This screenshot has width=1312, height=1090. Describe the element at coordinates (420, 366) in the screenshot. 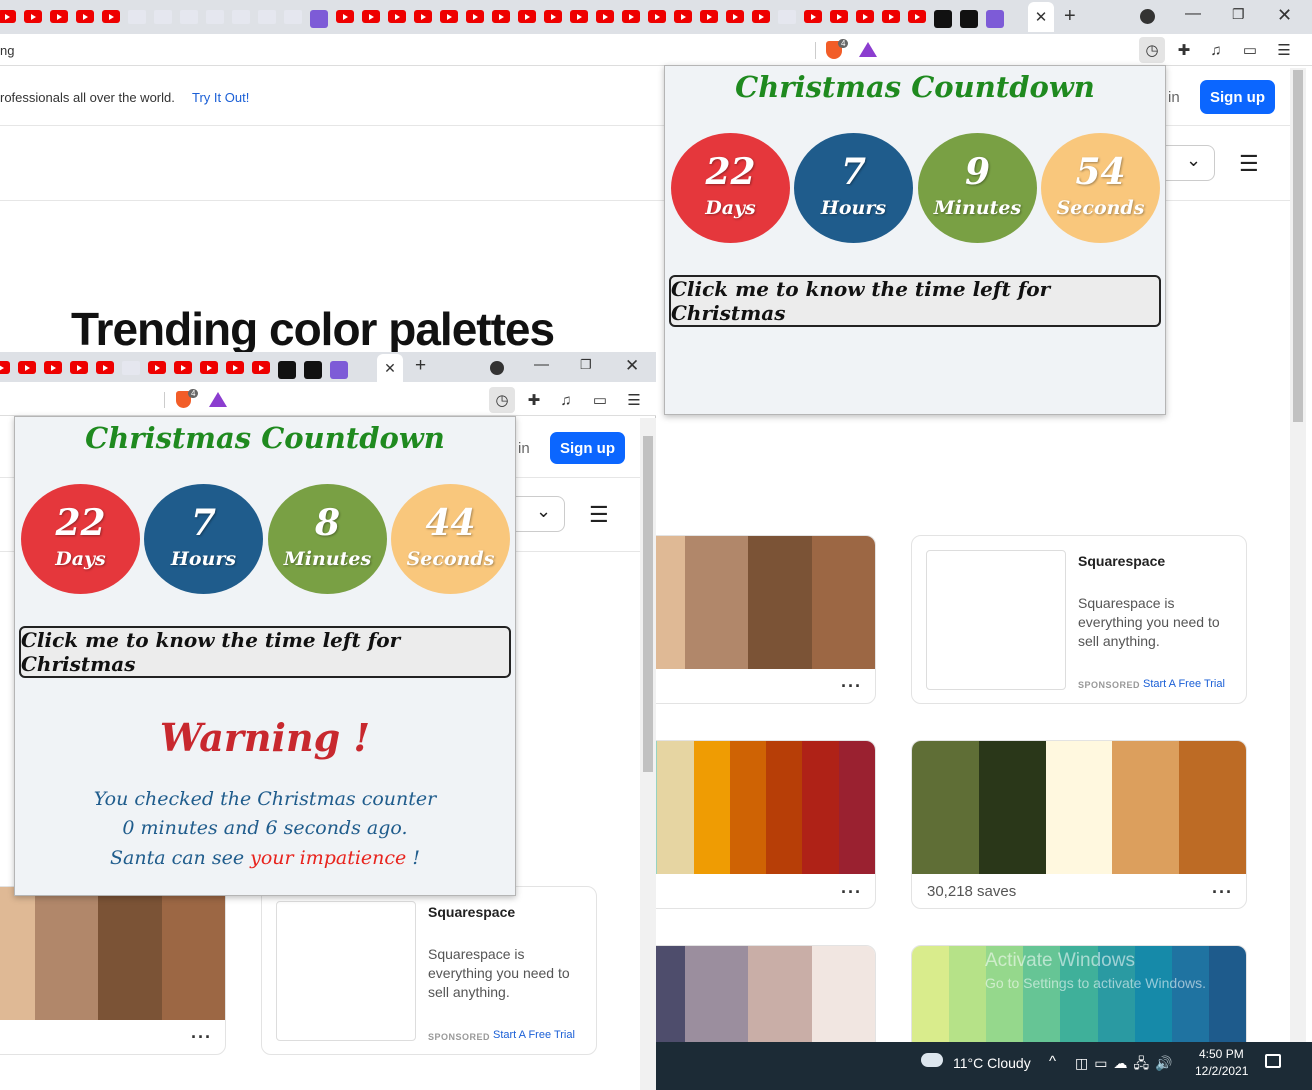

I see `front-new-tab-button: +` at that location.